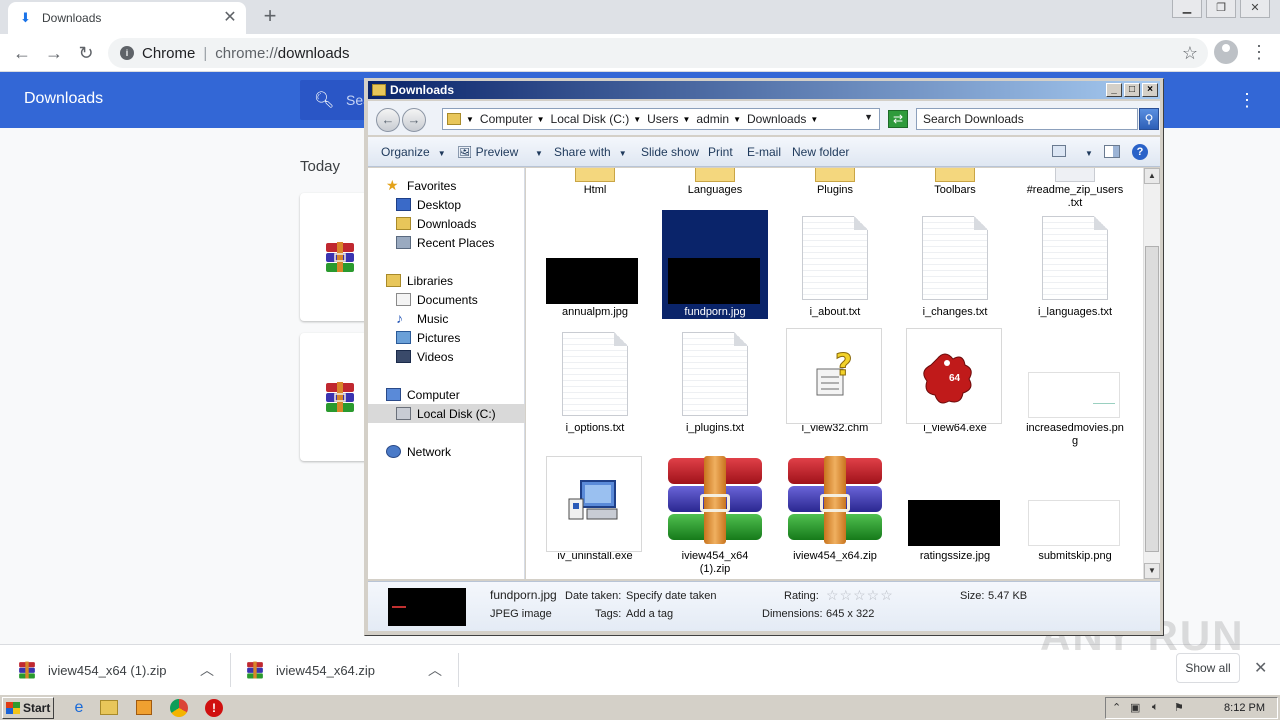 This screenshot has width=1280, height=720. Describe the element at coordinates (109, 707) in the screenshot. I see `explorer-taskbar-icon` at that location.